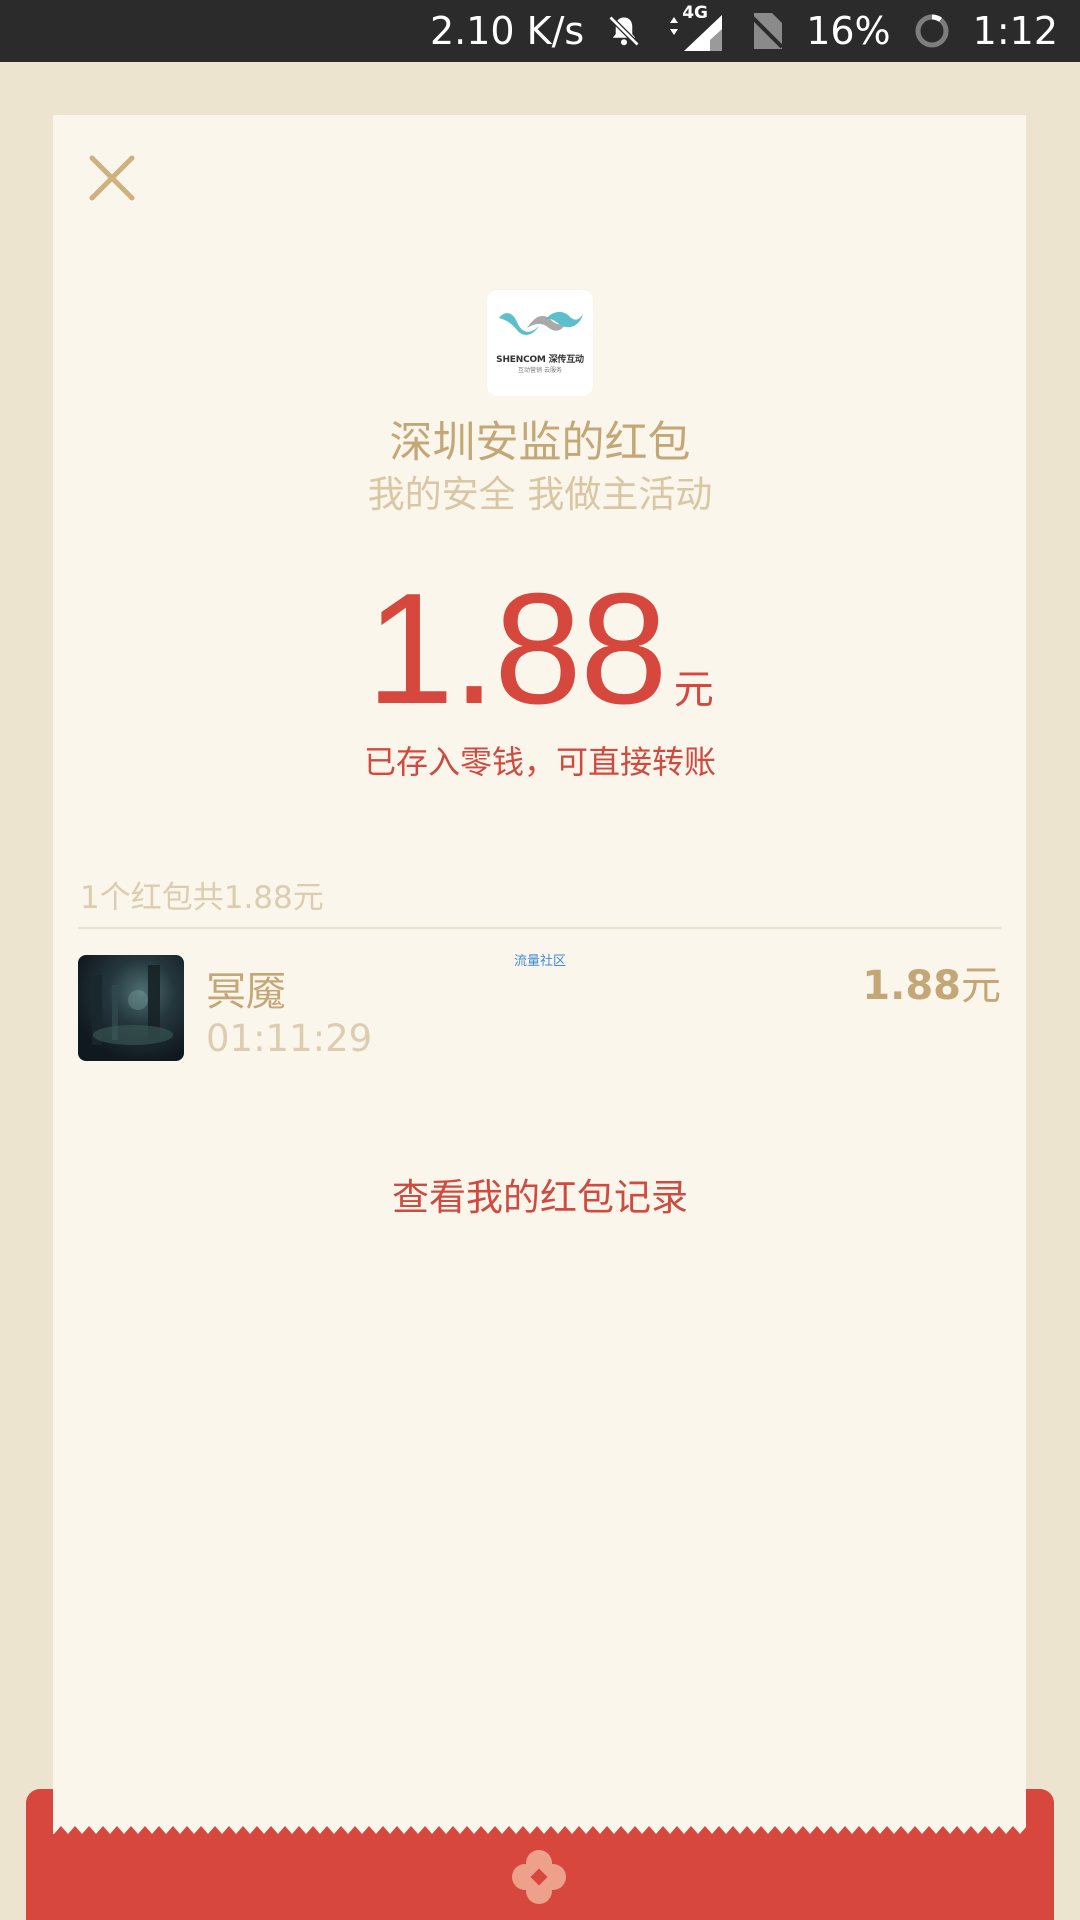 This screenshot has width=1080, height=1920. Describe the element at coordinates (507, 31) in the screenshot. I see `net-speed: 2.10 K/s` at that location.